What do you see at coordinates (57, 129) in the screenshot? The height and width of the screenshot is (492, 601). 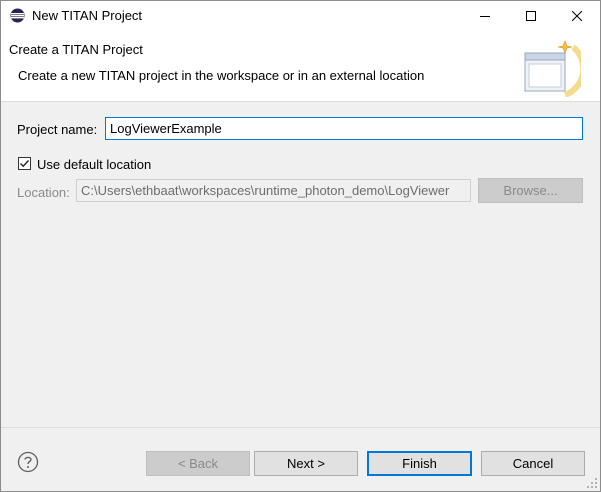 I see `project-name-label: Project name:` at bounding box center [57, 129].